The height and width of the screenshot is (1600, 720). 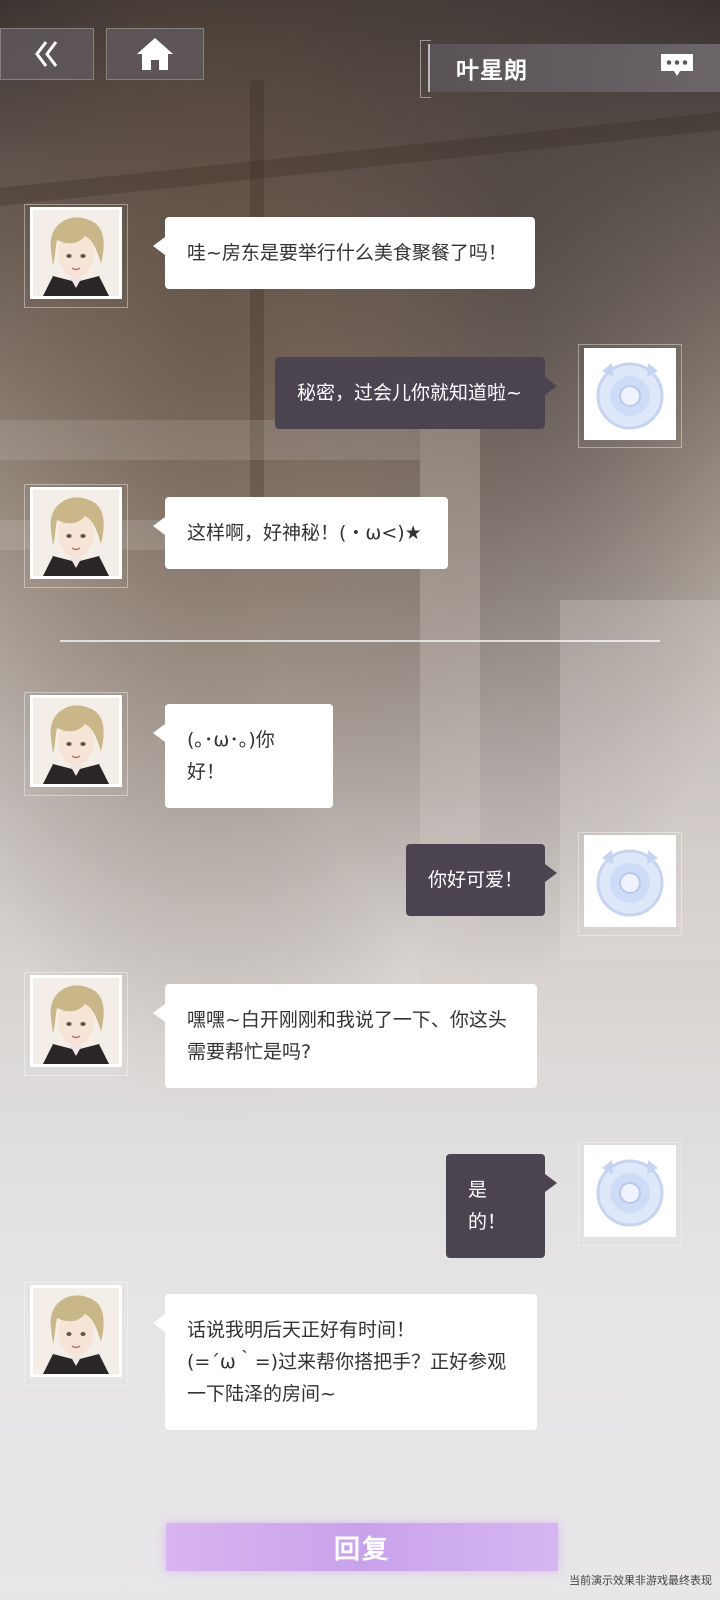 What do you see at coordinates (345, 1036) in the screenshot?
I see `message-bubble-left: 嘿嘿~白开刚刚和我说了一下、你这头 需要帮忙是吗?` at bounding box center [345, 1036].